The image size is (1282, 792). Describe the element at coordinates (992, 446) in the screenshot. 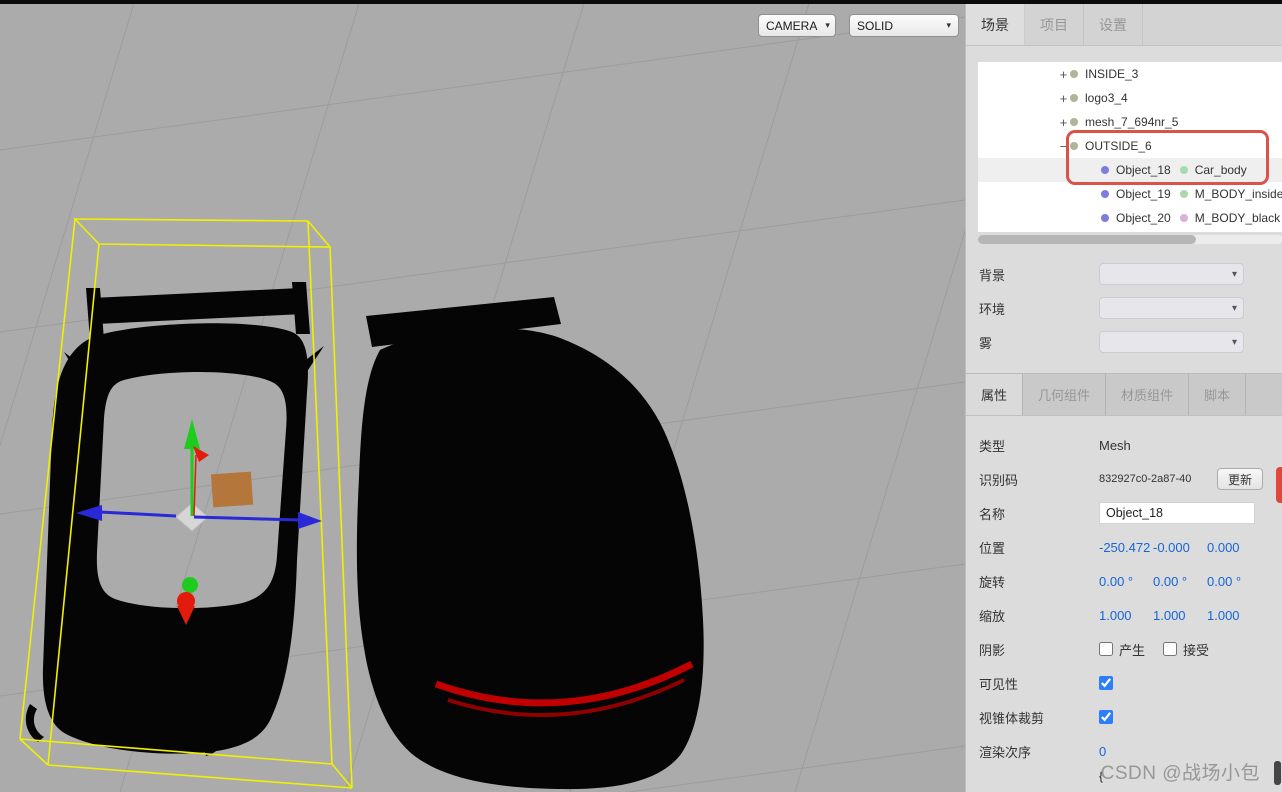

I see `type-label: 类型` at that location.